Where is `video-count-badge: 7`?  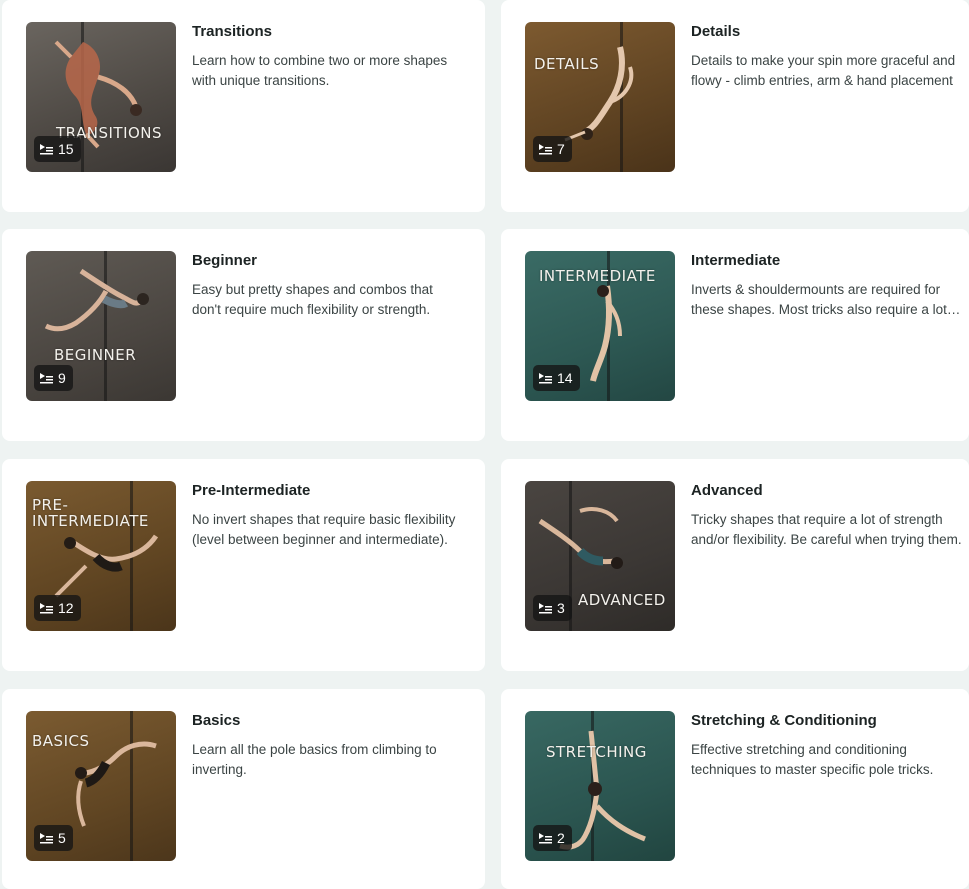 video-count-badge: 7 is located at coordinates (552, 149).